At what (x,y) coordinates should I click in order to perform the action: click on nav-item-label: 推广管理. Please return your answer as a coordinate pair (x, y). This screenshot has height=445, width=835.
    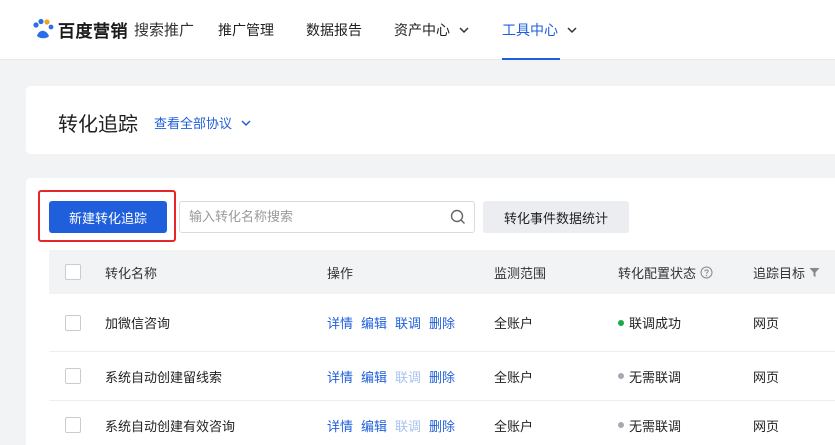
    Looking at the image, I should click on (246, 31).